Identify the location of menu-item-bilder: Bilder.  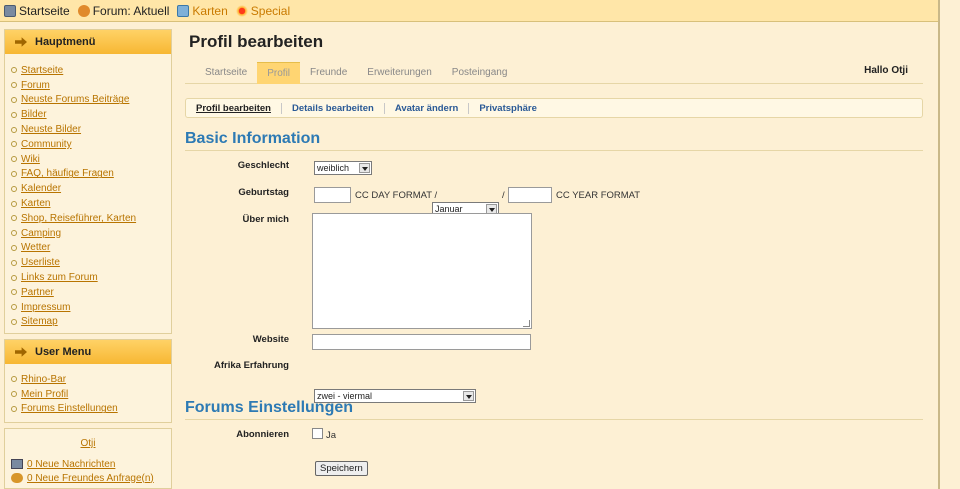
(91, 114).